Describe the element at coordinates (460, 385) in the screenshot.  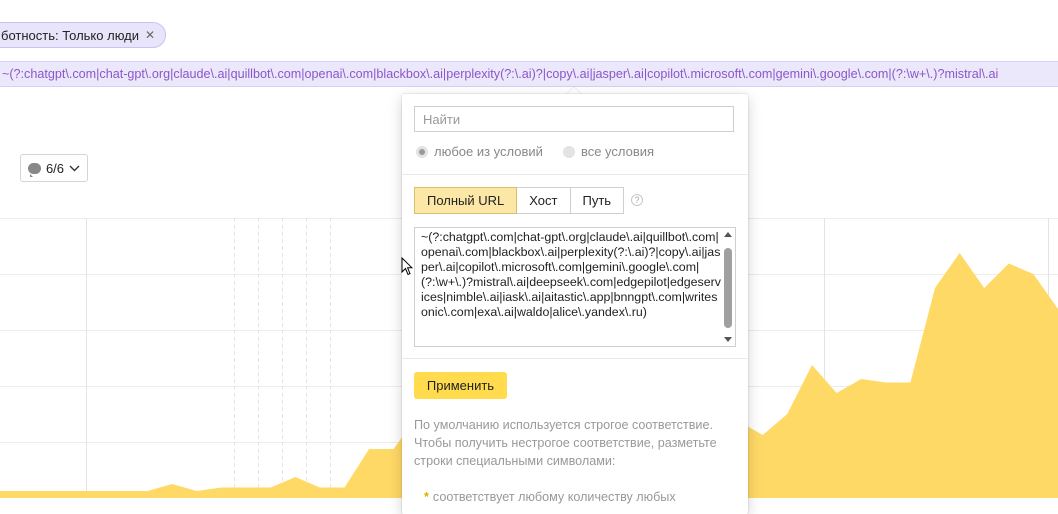
I see `apply-button: Применить` at that location.